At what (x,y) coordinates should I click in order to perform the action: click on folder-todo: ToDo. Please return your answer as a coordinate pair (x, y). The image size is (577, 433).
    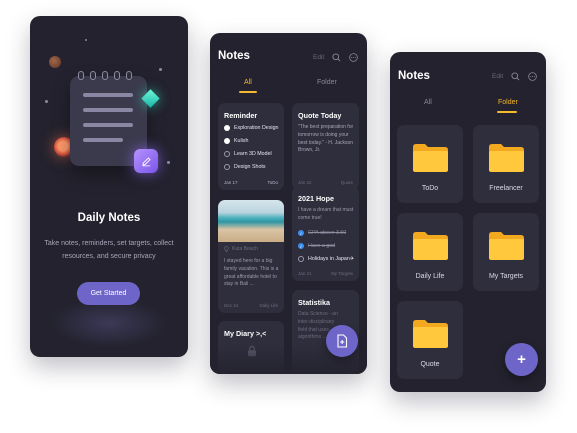
    Looking at the image, I should click on (430, 164).